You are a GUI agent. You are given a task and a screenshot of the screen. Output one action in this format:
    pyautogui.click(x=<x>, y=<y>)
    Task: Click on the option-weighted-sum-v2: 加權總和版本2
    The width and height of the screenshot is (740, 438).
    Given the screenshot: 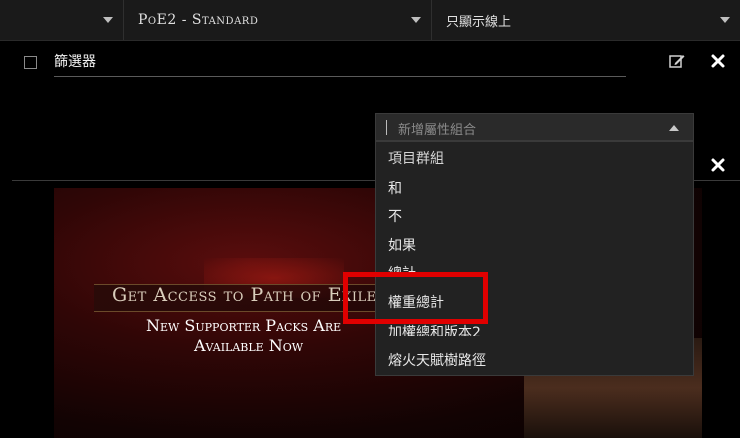 What is the action you would take?
    pyautogui.click(x=434, y=329)
    